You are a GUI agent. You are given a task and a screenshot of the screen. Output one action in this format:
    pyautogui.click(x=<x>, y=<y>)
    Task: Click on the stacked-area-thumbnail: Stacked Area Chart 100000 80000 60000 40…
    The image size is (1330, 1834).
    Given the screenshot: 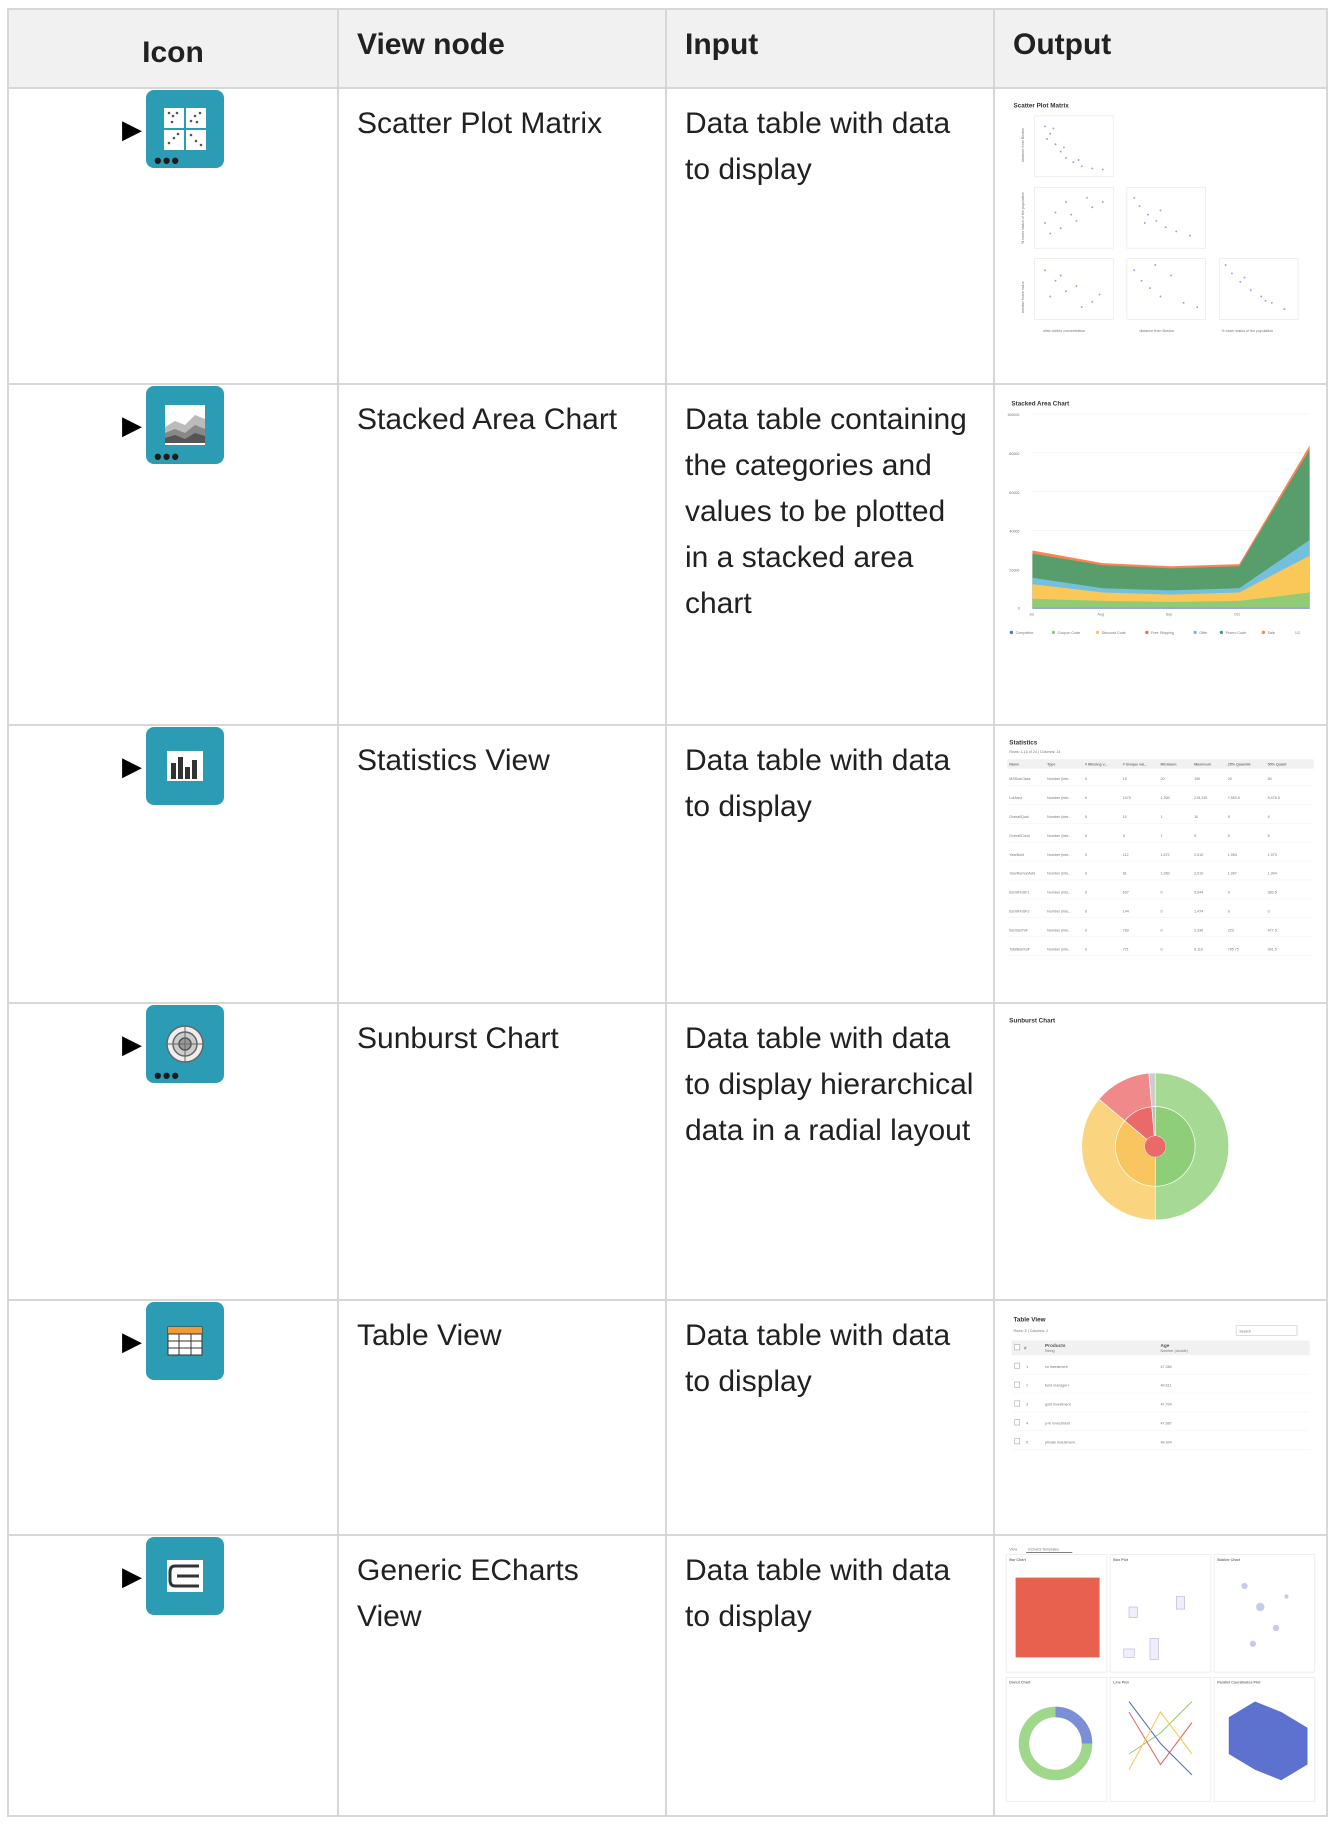 What is the action you would take?
    pyautogui.click(x=1160, y=519)
    